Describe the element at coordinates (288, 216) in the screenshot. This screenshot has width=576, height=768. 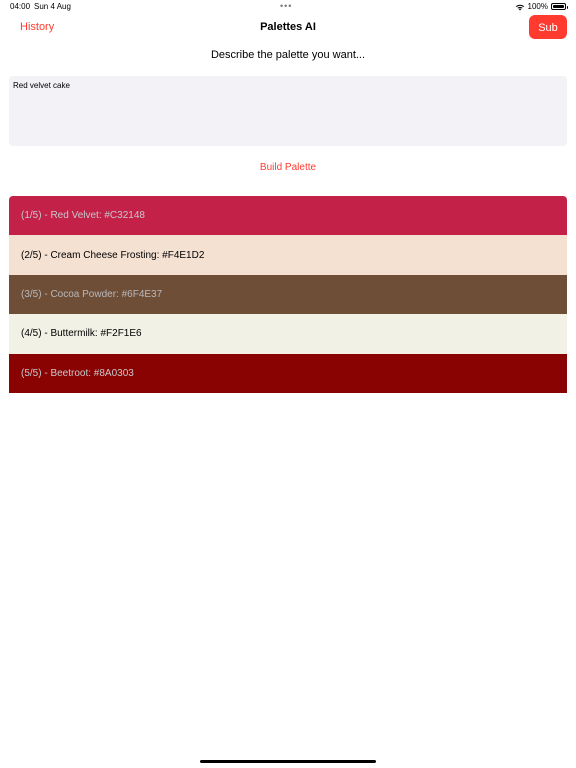
I see `palette-swatch-1: (1/5) - Red Velvet: #C32148` at that location.